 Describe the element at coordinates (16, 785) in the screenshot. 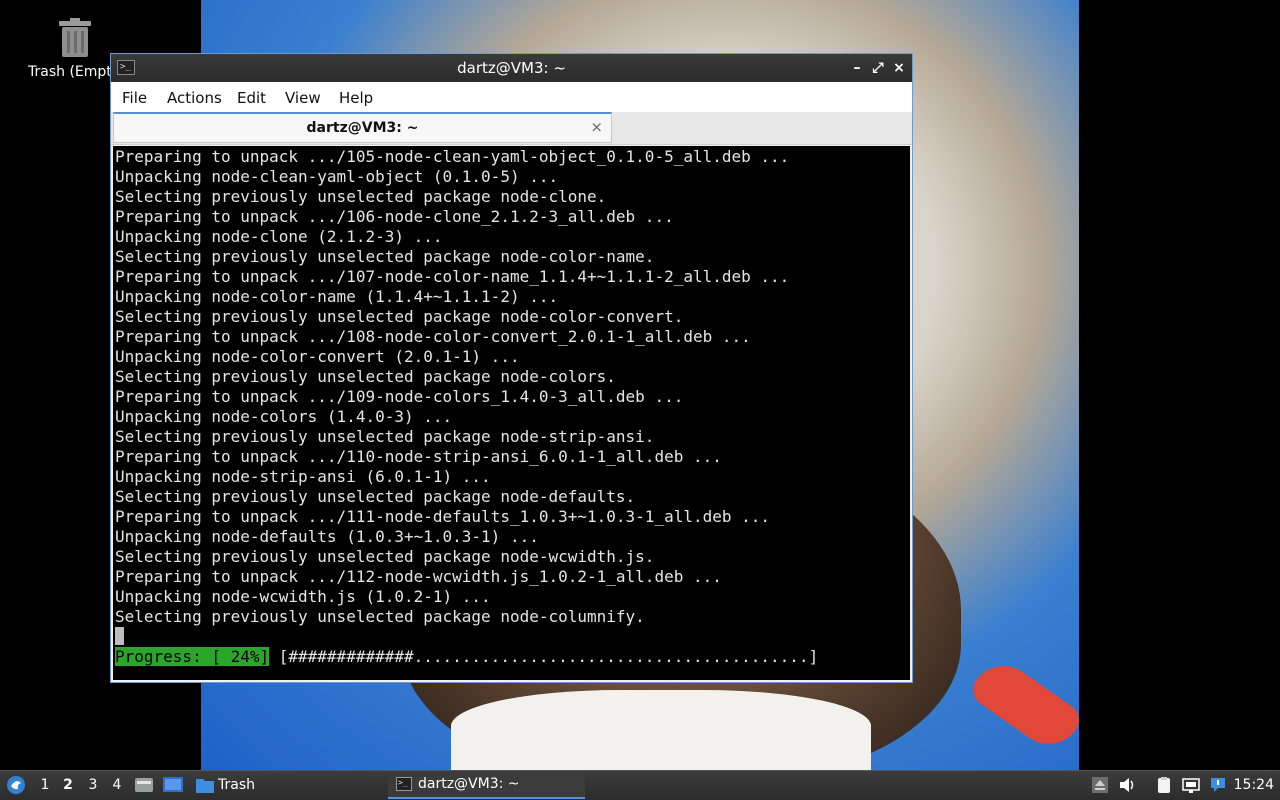

I see `start-menu-icon` at that location.